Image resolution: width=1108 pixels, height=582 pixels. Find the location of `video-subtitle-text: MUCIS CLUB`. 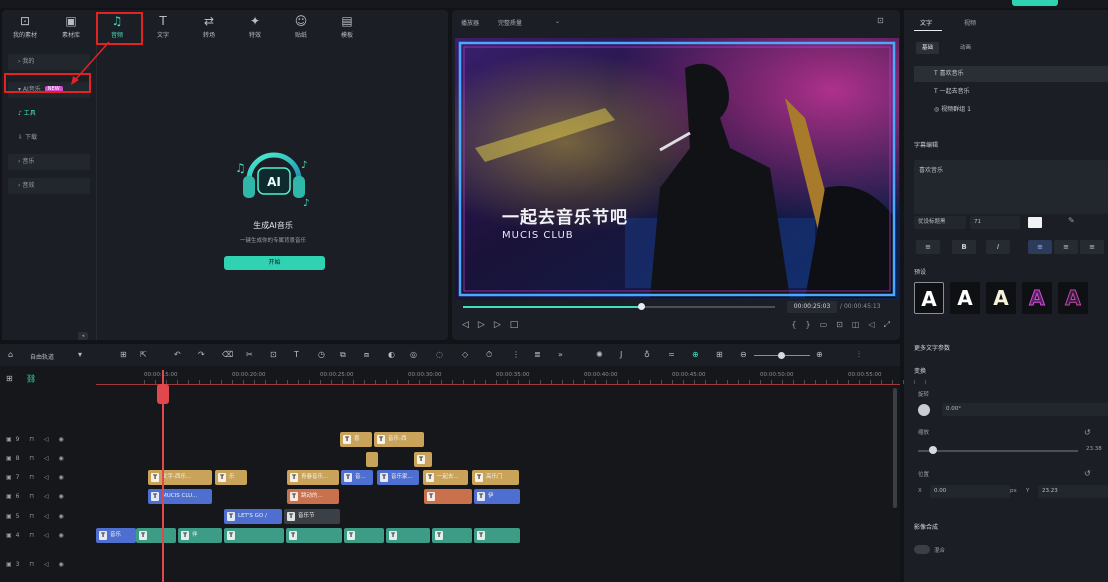

video-subtitle-text: MUCIS CLUB is located at coordinates (538, 235).